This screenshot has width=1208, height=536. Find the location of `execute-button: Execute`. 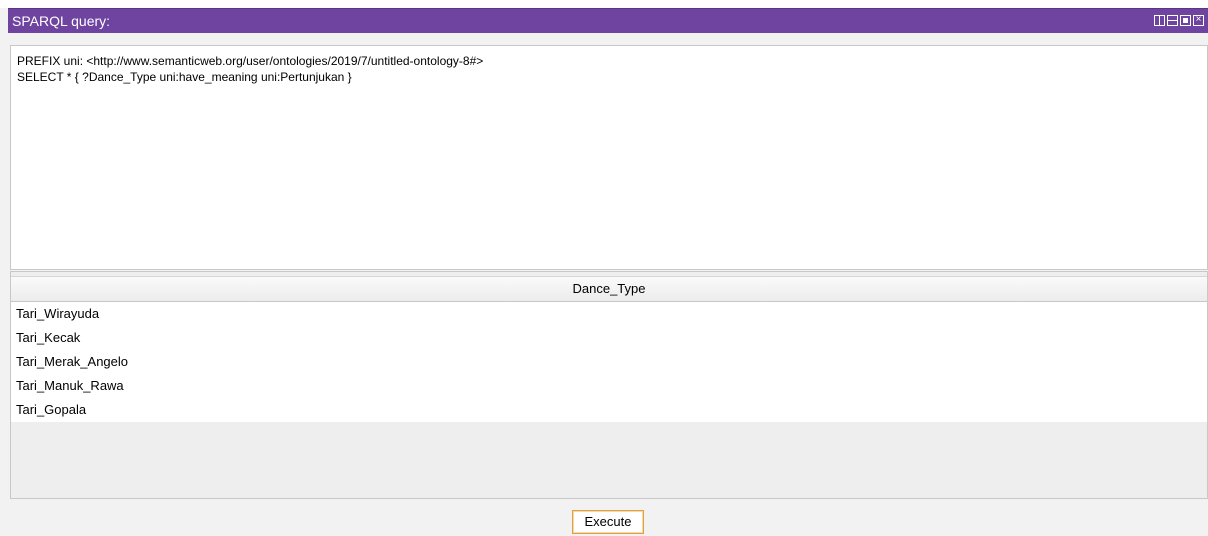

execute-button: Execute is located at coordinates (608, 522).